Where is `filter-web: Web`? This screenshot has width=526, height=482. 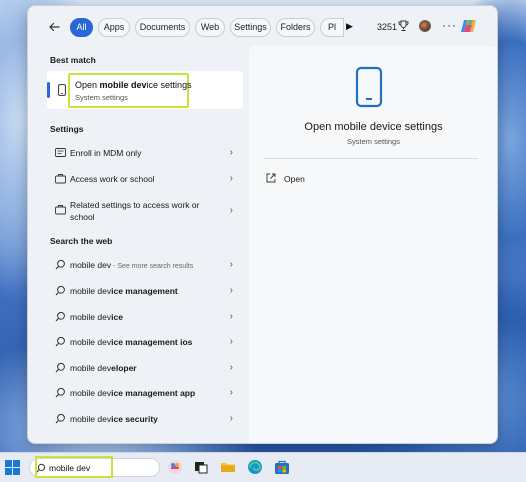 filter-web: Web is located at coordinates (210, 27).